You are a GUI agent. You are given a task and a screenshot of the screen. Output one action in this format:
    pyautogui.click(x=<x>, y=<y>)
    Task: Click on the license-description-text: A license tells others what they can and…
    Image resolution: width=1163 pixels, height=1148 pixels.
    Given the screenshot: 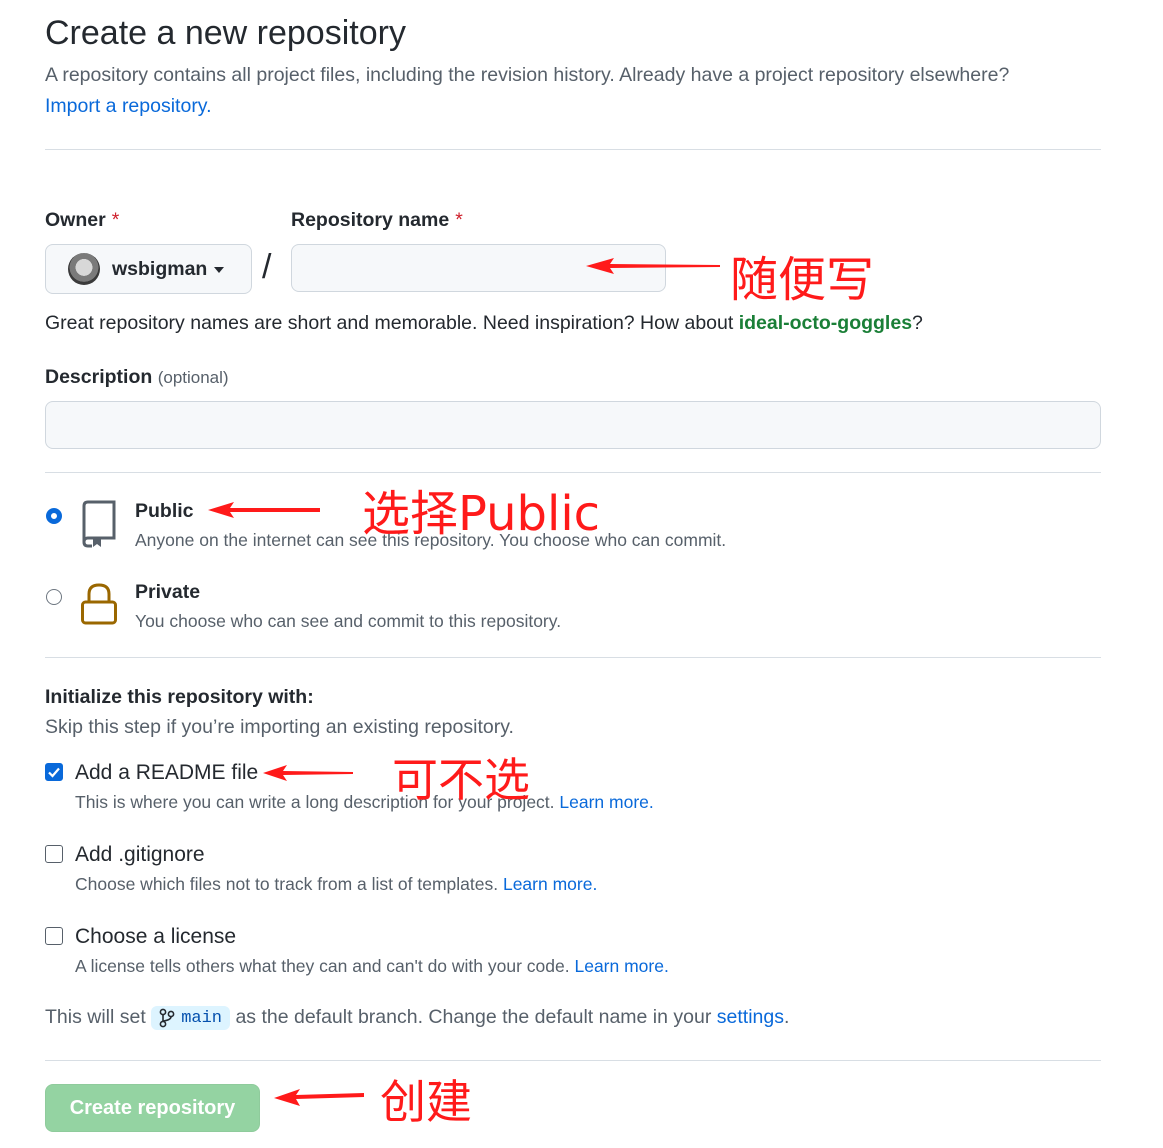 What is the action you would take?
    pyautogui.click(x=322, y=966)
    